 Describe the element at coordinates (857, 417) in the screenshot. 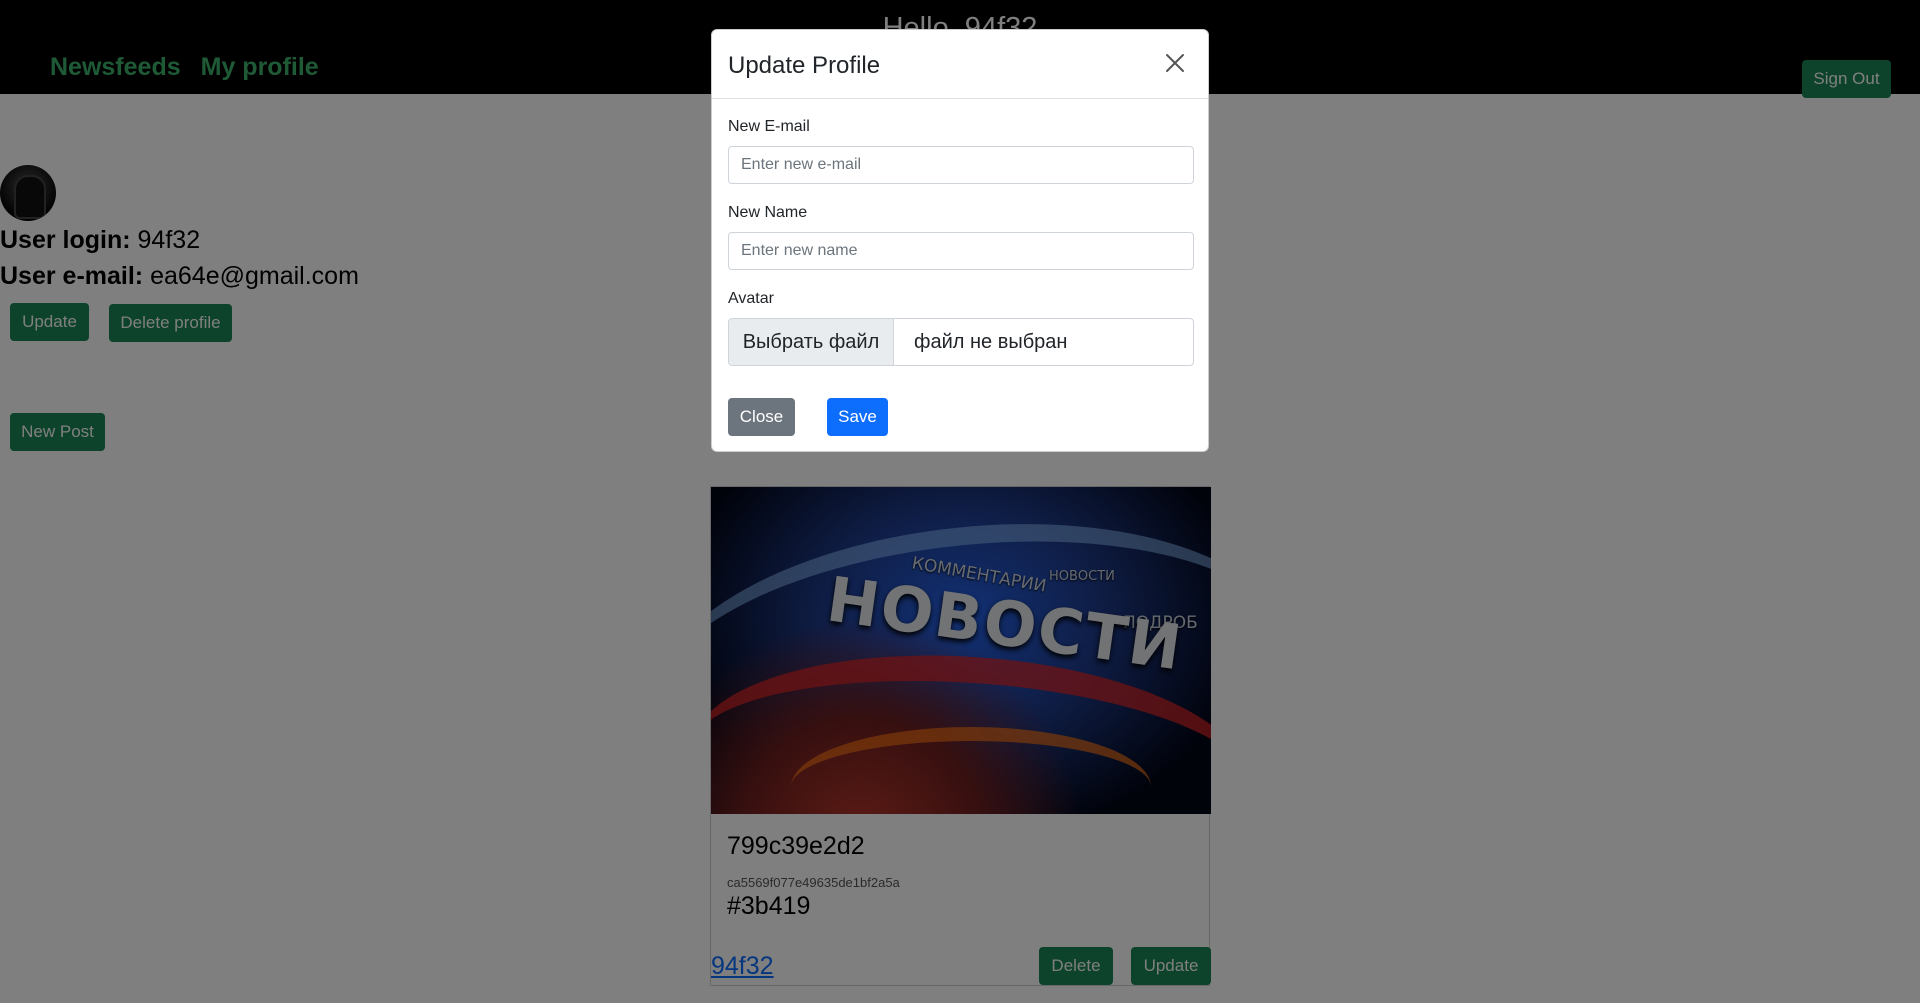

I see `save-button: Save` at that location.